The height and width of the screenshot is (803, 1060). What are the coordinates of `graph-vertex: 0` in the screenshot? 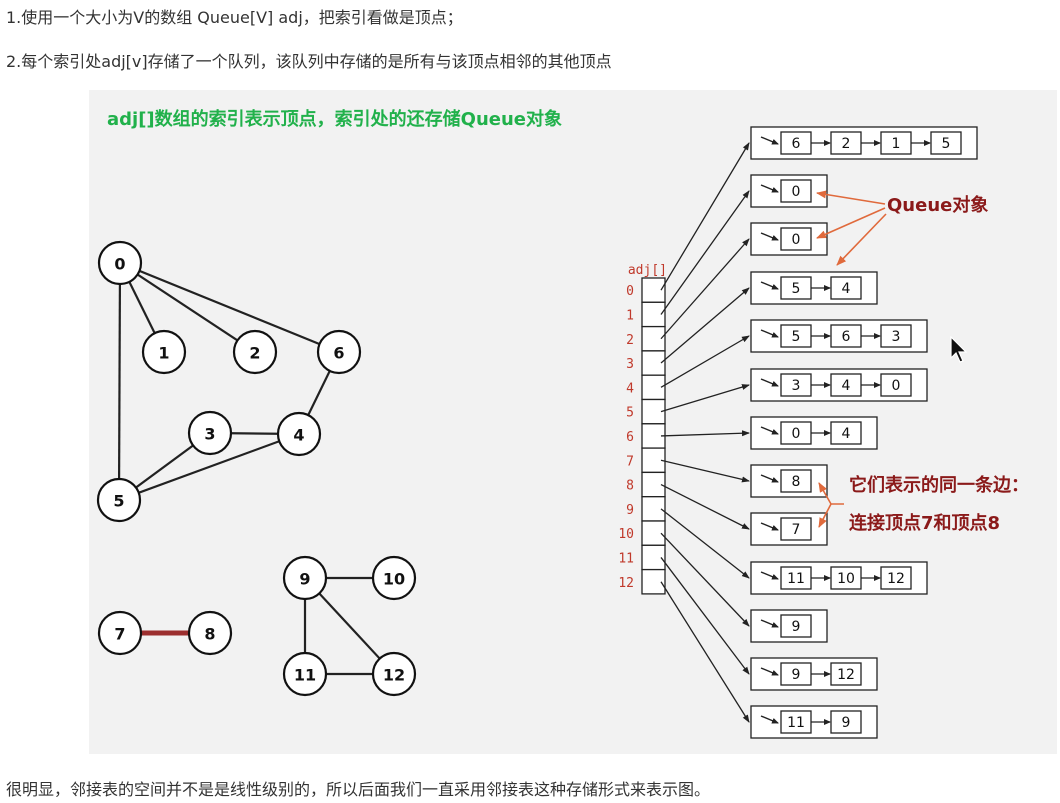 It's located at (120, 263).